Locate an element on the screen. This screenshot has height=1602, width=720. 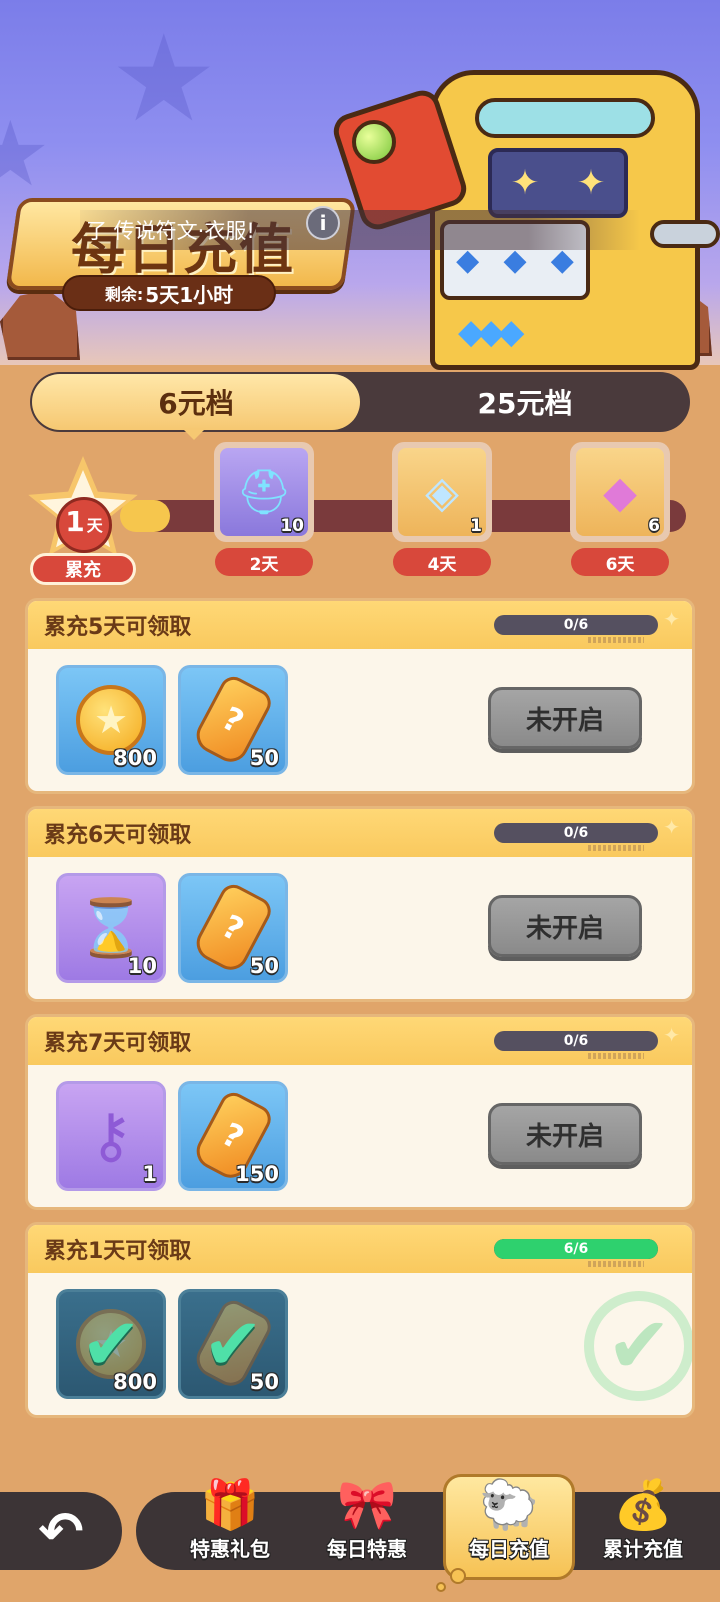
remaining-time-badge: 剩余: 5天1小时 is located at coordinates (169, 293).